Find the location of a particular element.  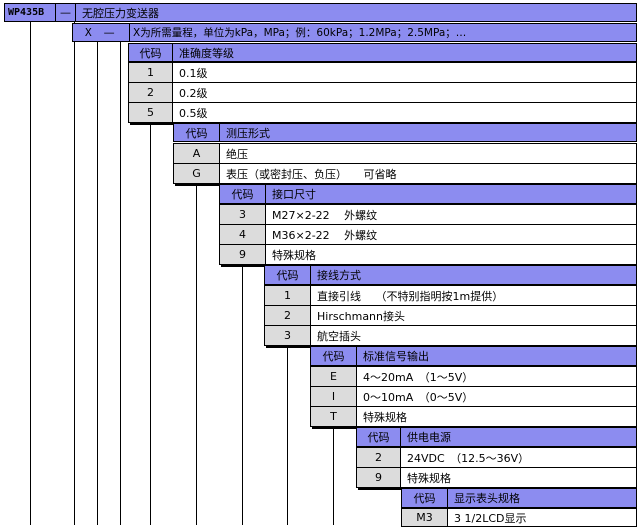

signal-header-title: 标准信号输出 is located at coordinates (496, 356).